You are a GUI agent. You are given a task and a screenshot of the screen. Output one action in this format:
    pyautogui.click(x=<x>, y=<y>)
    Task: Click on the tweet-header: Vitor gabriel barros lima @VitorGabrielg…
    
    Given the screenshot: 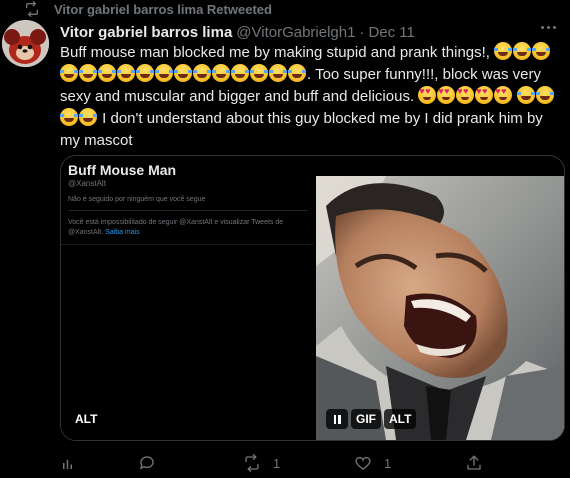 What is the action you would take?
    pyautogui.click(x=237, y=32)
    